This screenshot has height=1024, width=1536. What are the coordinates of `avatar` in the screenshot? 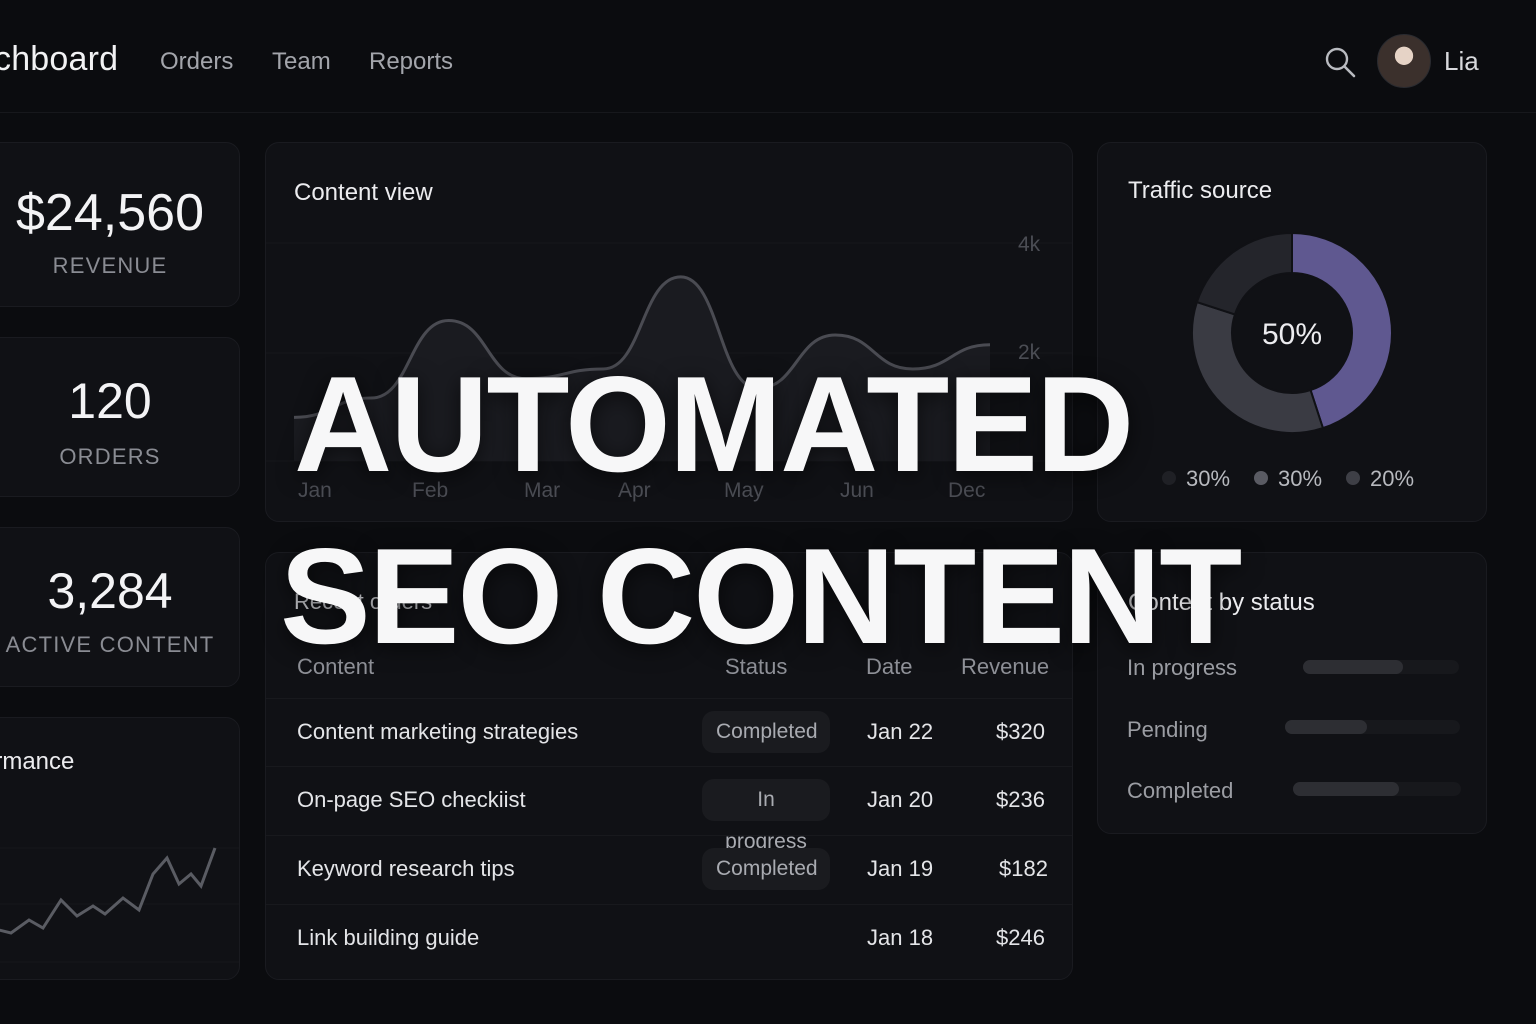 It's located at (1404, 61).